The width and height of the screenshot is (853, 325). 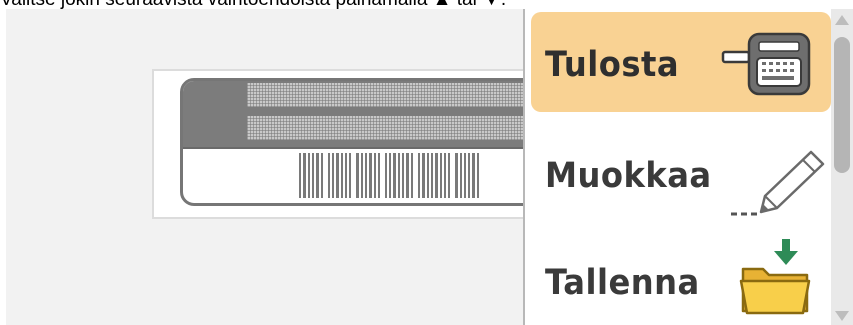 What do you see at coordinates (769, 66) in the screenshot?
I see `printer-icon` at bounding box center [769, 66].